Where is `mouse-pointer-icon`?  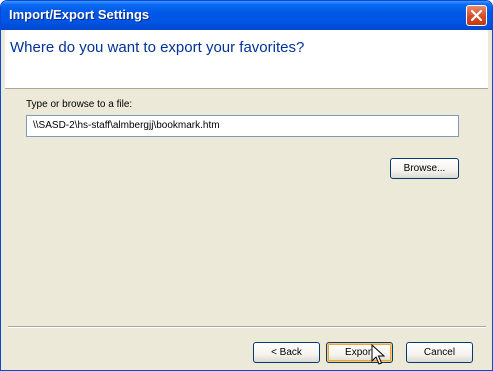 mouse-pointer-icon is located at coordinates (378, 354).